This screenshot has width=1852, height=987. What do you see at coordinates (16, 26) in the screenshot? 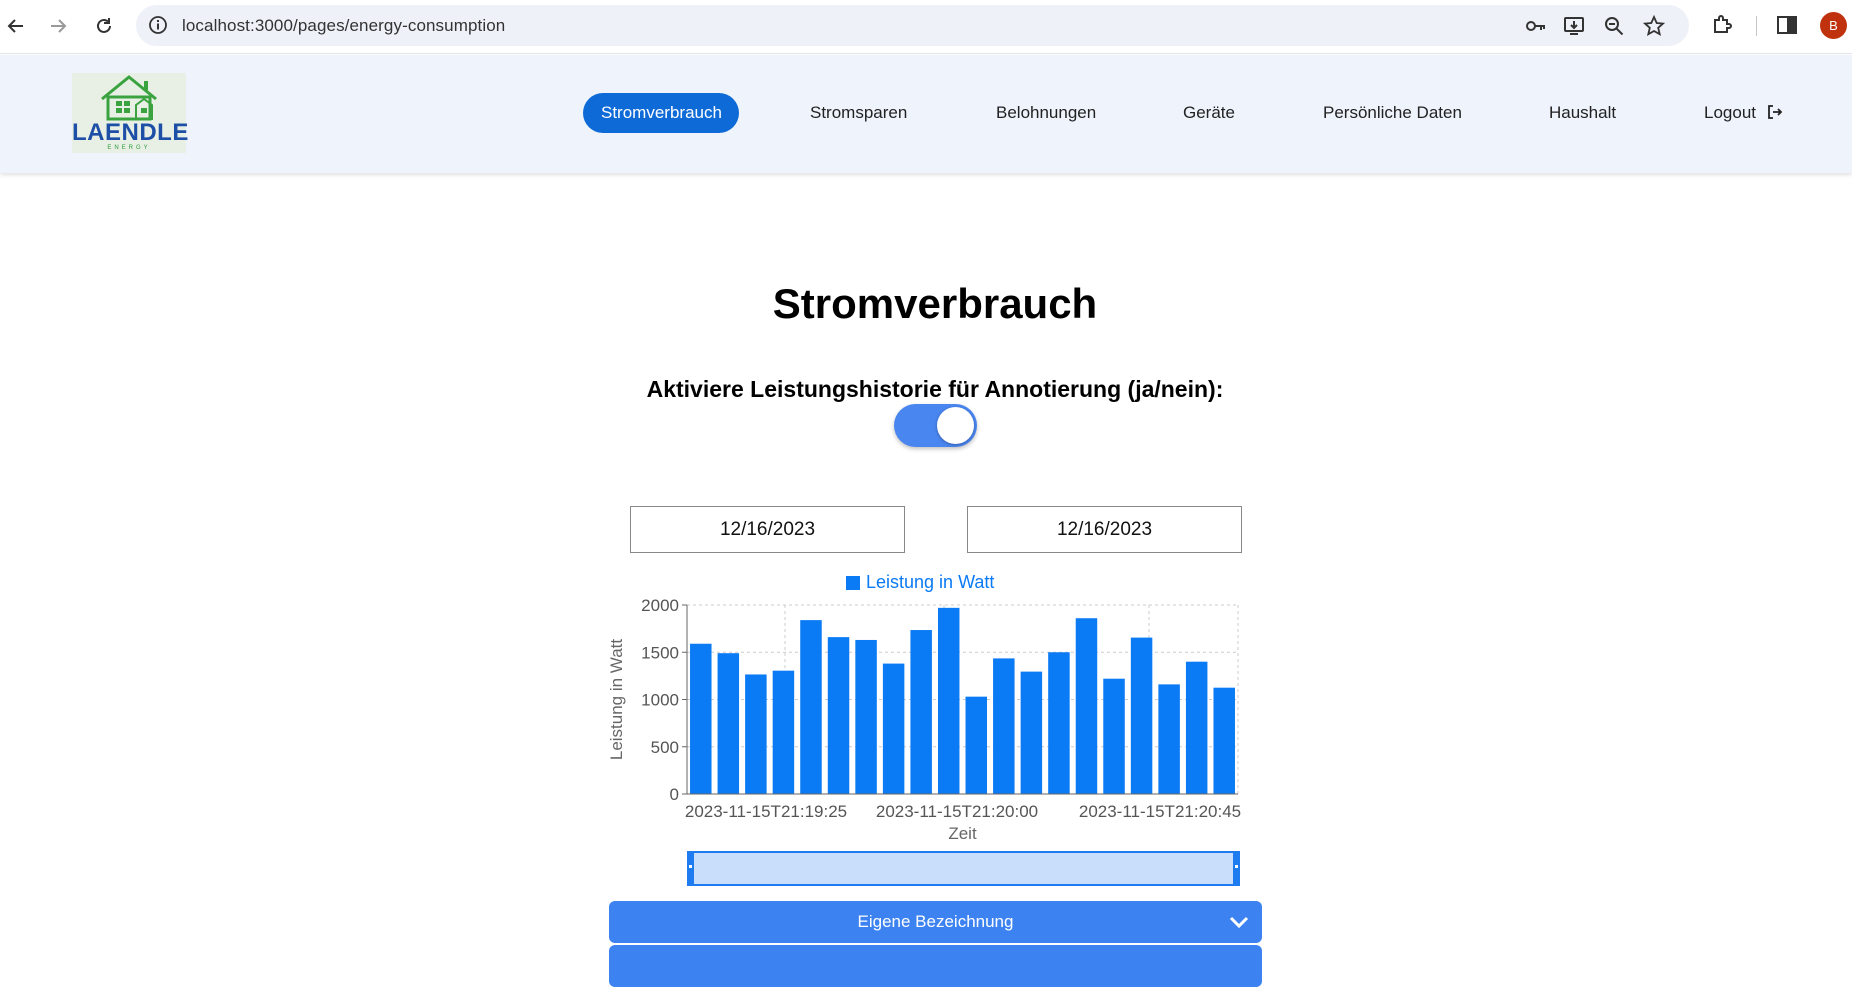
I see `back-icon` at bounding box center [16, 26].